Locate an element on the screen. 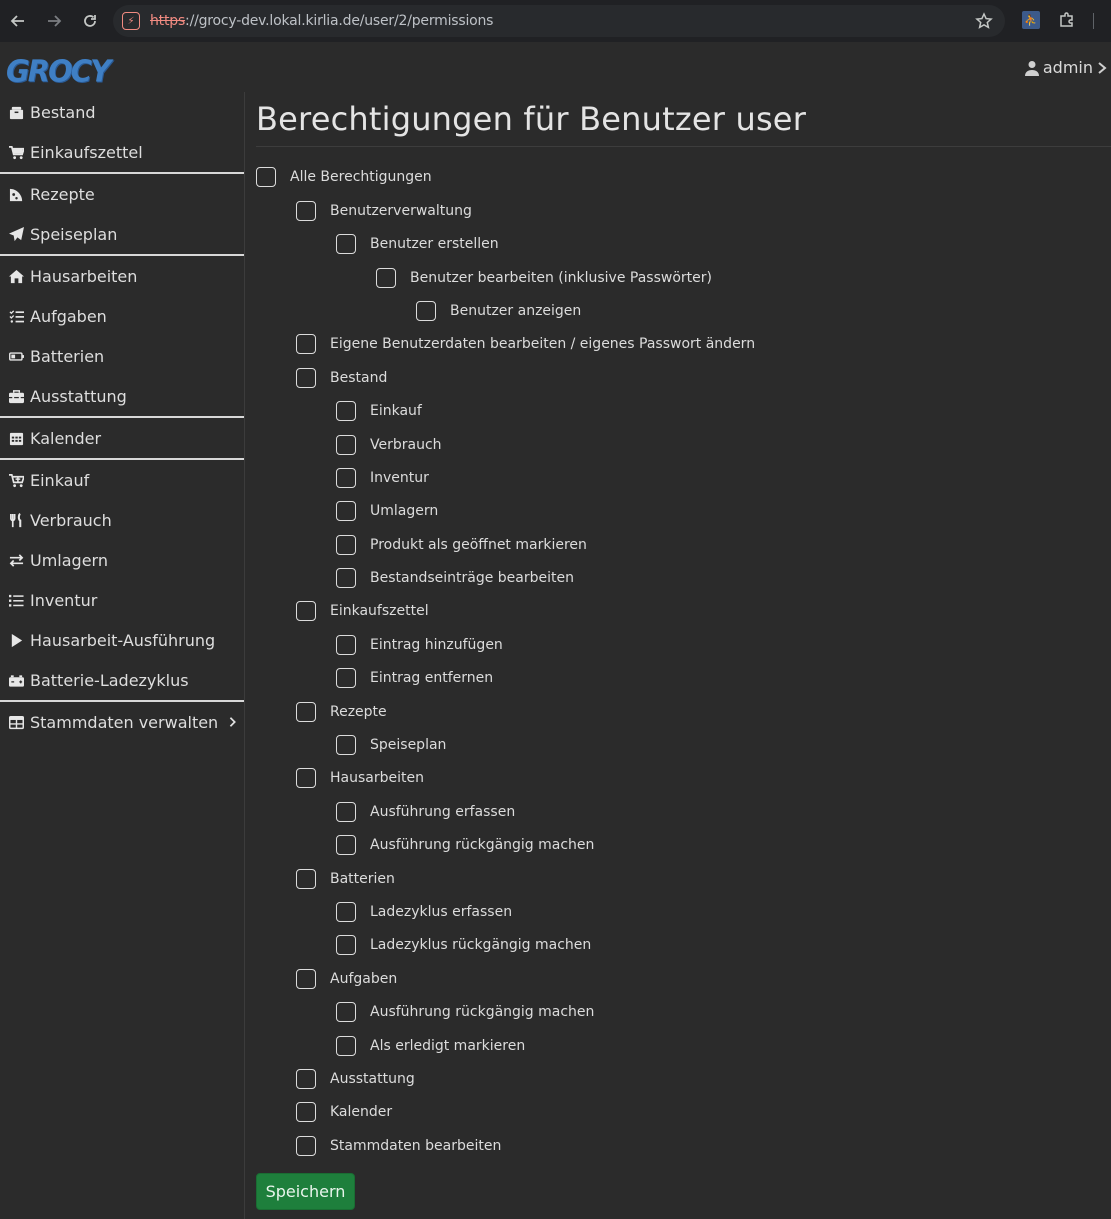  permission-row: Bestandseinträge bearbeiten is located at coordinates (455, 578).